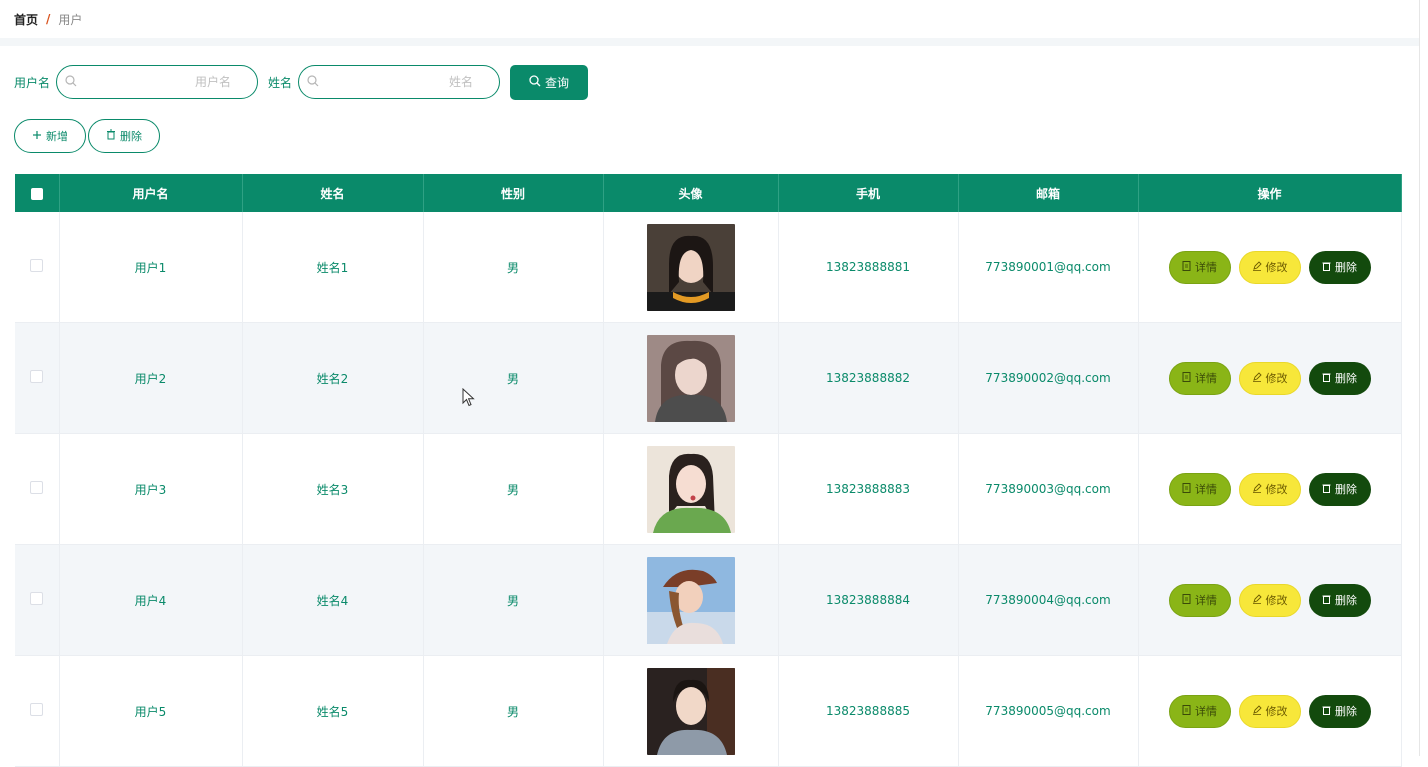  What do you see at coordinates (151, 600) in the screenshot?
I see `cell-username: 用户4` at bounding box center [151, 600].